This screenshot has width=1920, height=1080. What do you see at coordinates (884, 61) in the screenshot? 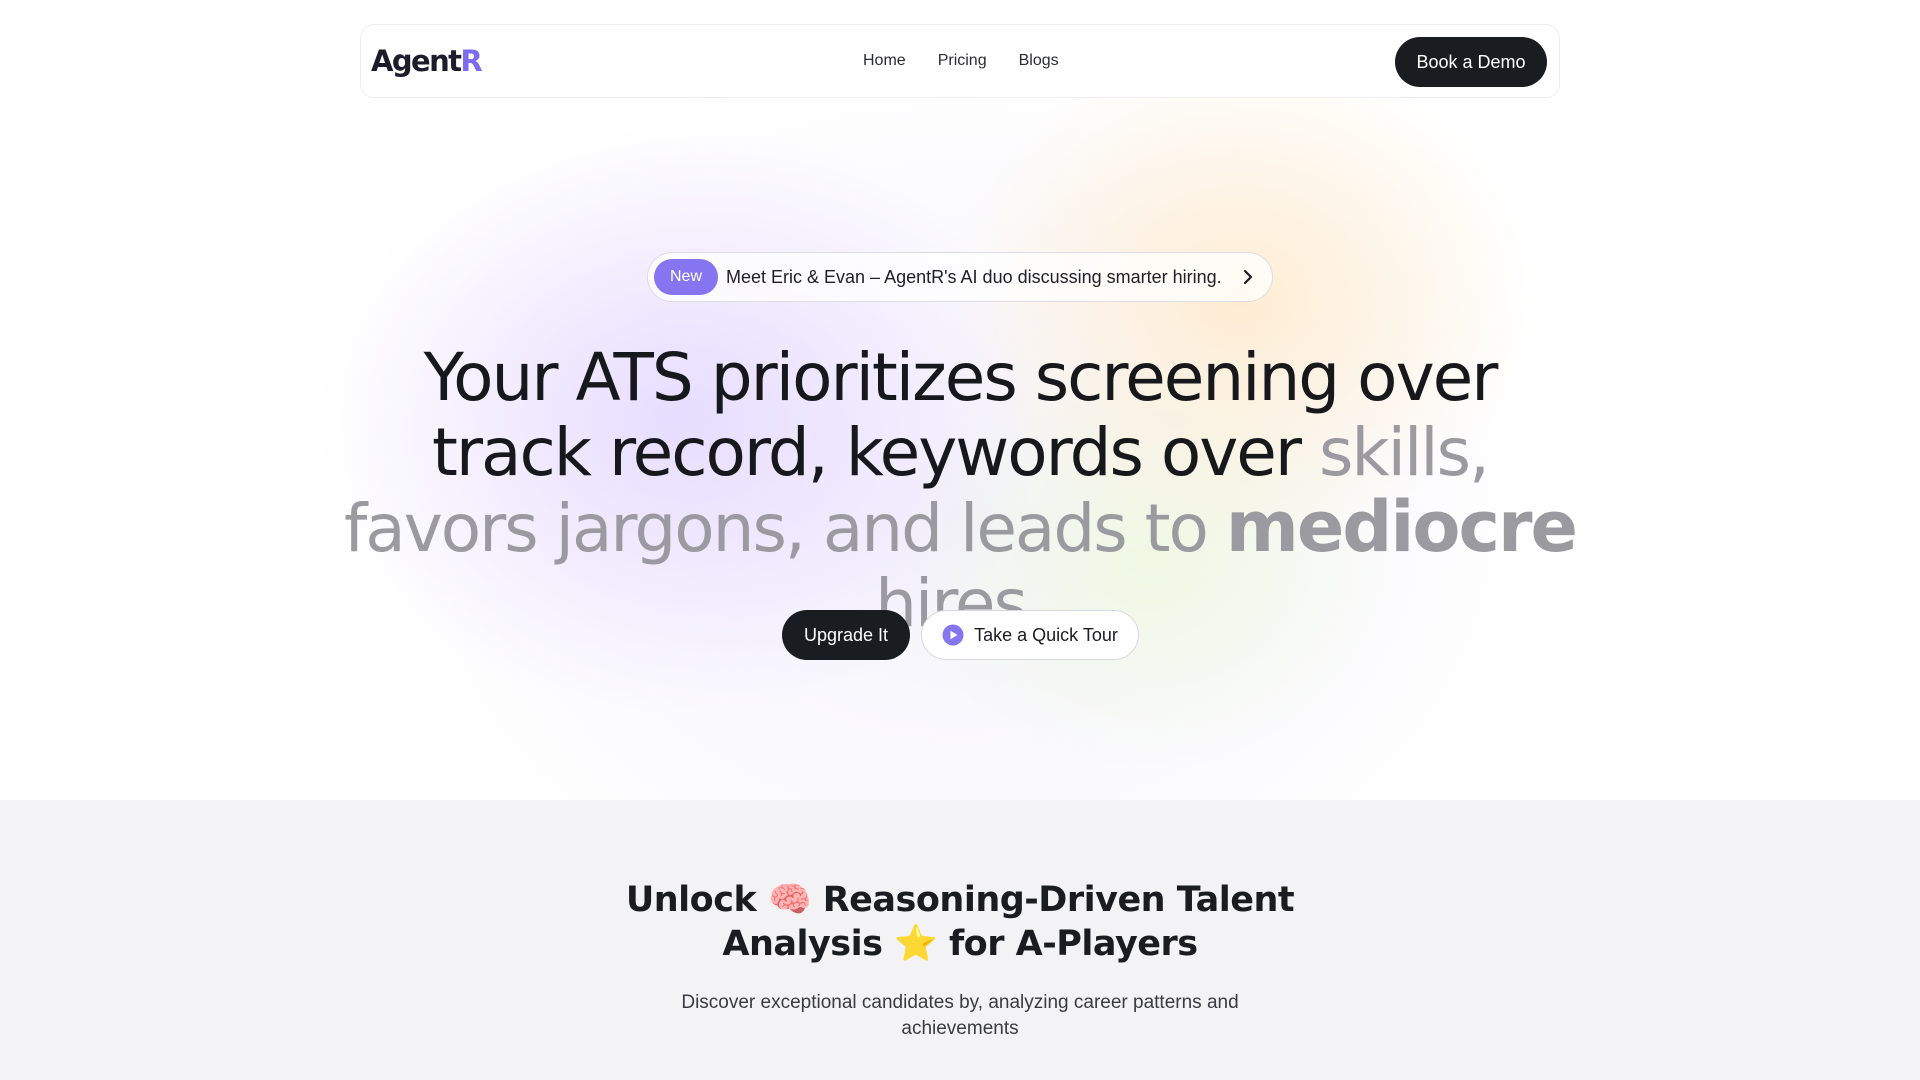
I see `nav-link-home: Home` at bounding box center [884, 61].